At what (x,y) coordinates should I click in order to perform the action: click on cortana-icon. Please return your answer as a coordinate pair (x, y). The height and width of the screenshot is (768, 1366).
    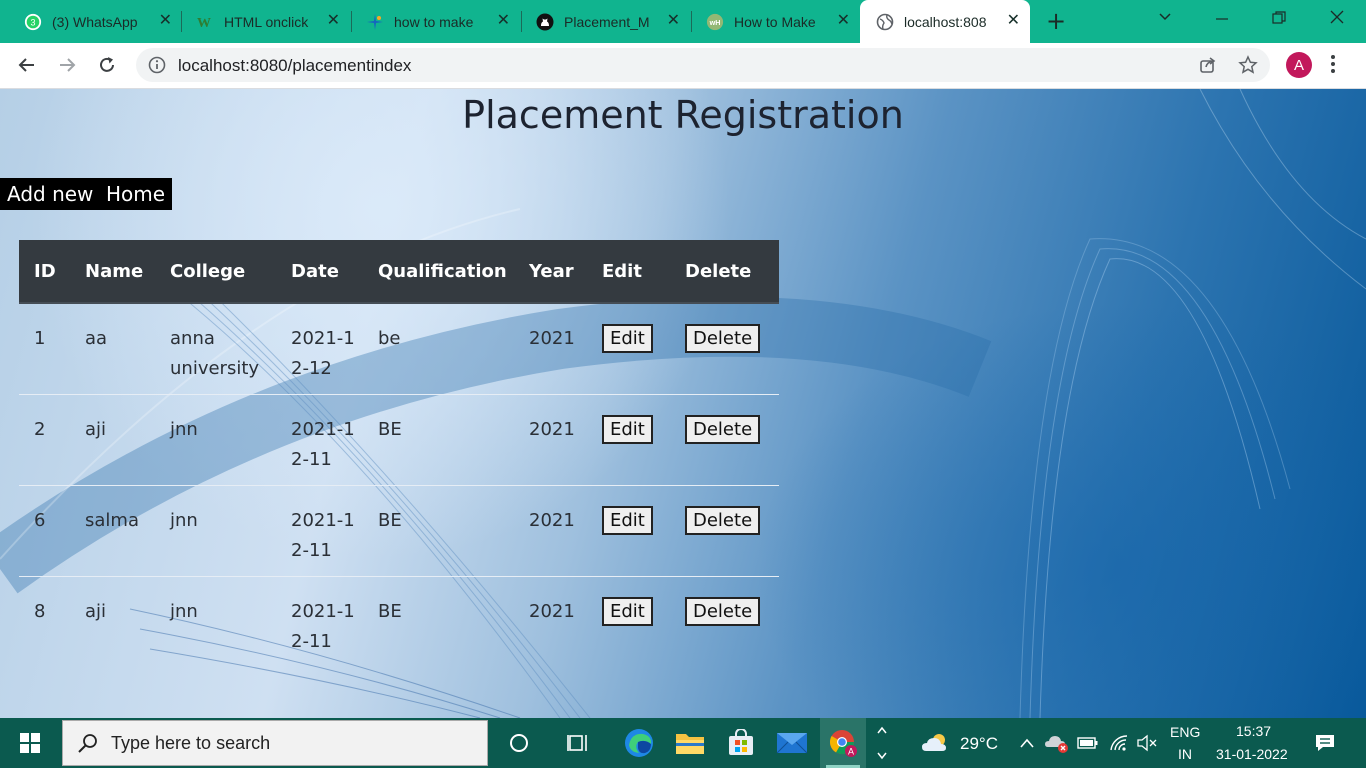
    Looking at the image, I should click on (519, 743).